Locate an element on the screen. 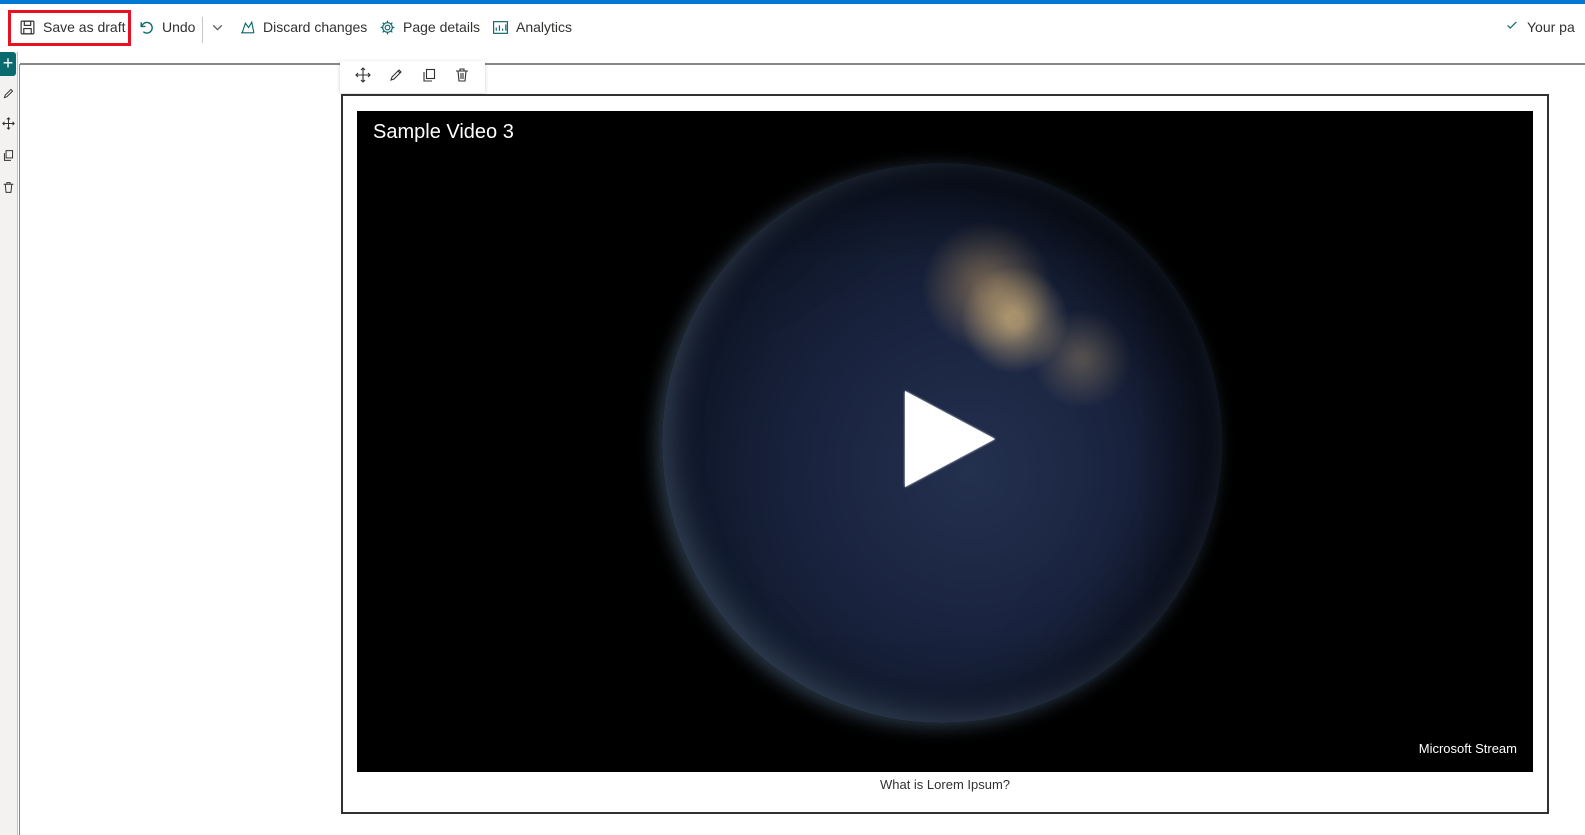  rail-delete-button is located at coordinates (8, 190).